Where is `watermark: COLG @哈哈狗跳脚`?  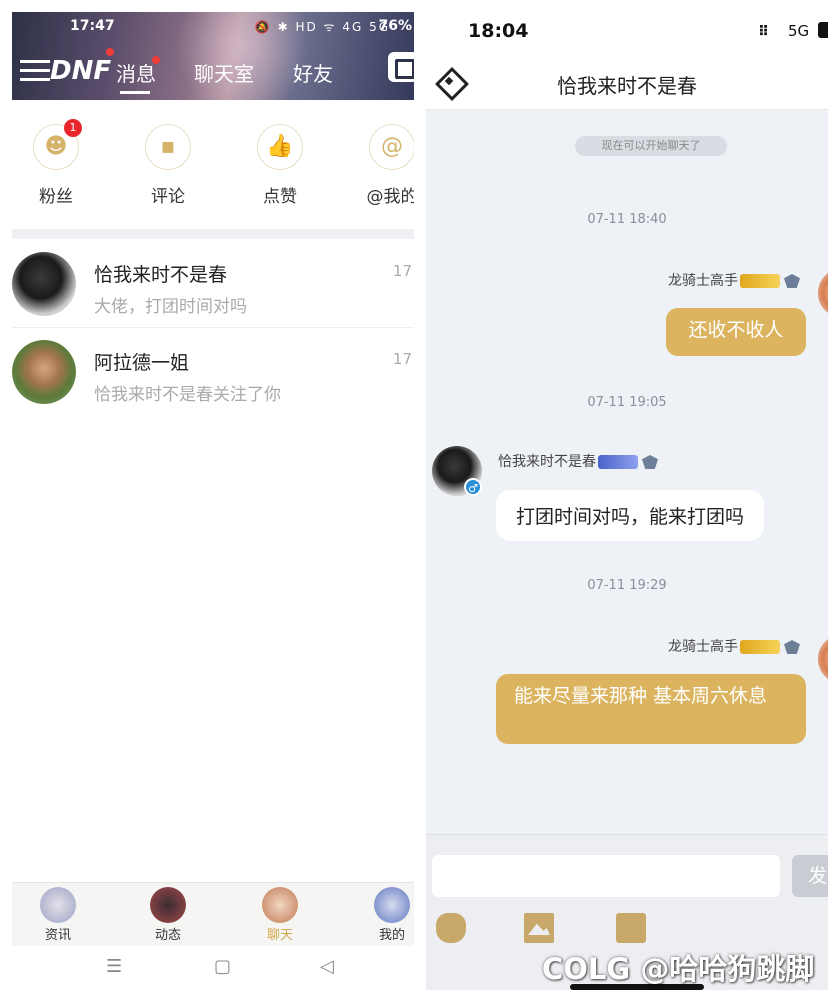 watermark: COLG @哈哈狗跳脚 is located at coordinates (678, 969).